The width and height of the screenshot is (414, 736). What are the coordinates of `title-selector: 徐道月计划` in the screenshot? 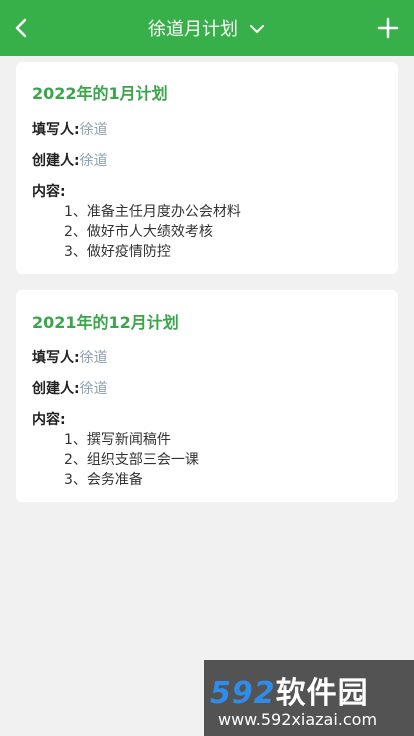 It's located at (207, 28).